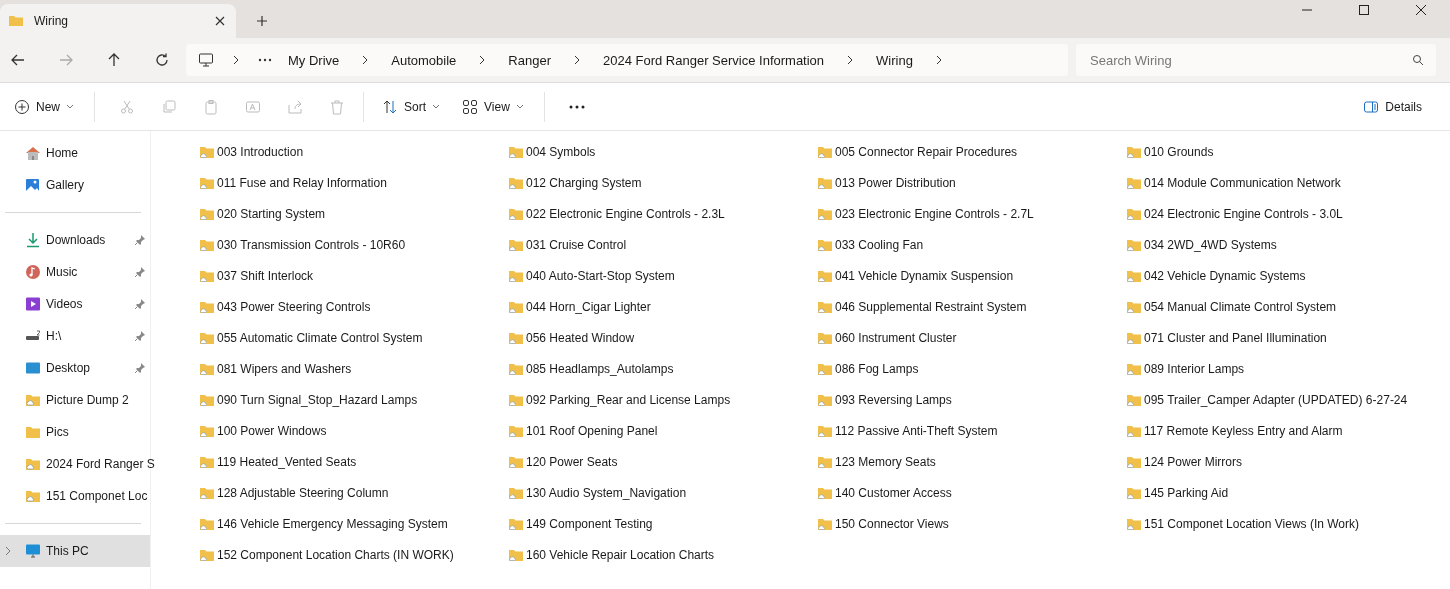  I want to click on new-button: New, so click(44, 106).